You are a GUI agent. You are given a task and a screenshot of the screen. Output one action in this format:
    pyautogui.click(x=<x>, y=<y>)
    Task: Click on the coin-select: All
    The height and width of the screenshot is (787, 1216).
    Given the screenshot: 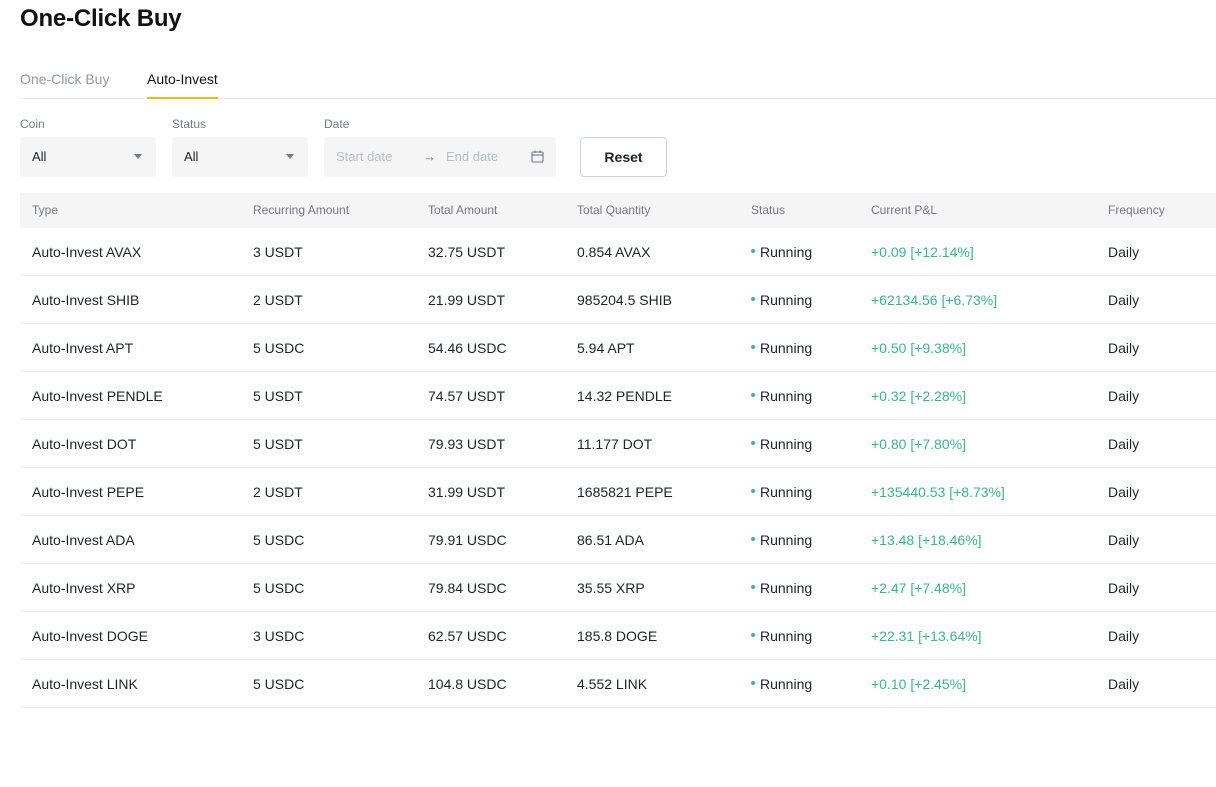 What is the action you would take?
    pyautogui.click(x=88, y=157)
    